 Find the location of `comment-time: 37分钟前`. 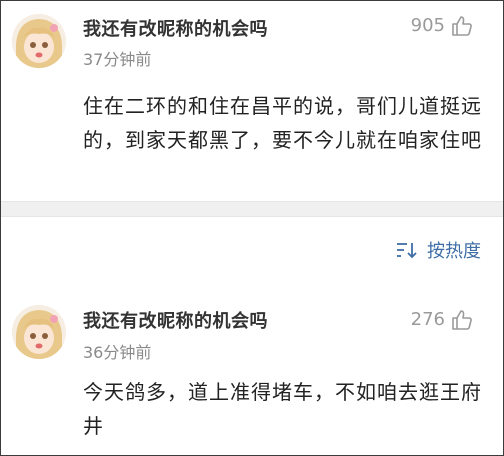

comment-time: 37分钟前 is located at coordinates (117, 59).